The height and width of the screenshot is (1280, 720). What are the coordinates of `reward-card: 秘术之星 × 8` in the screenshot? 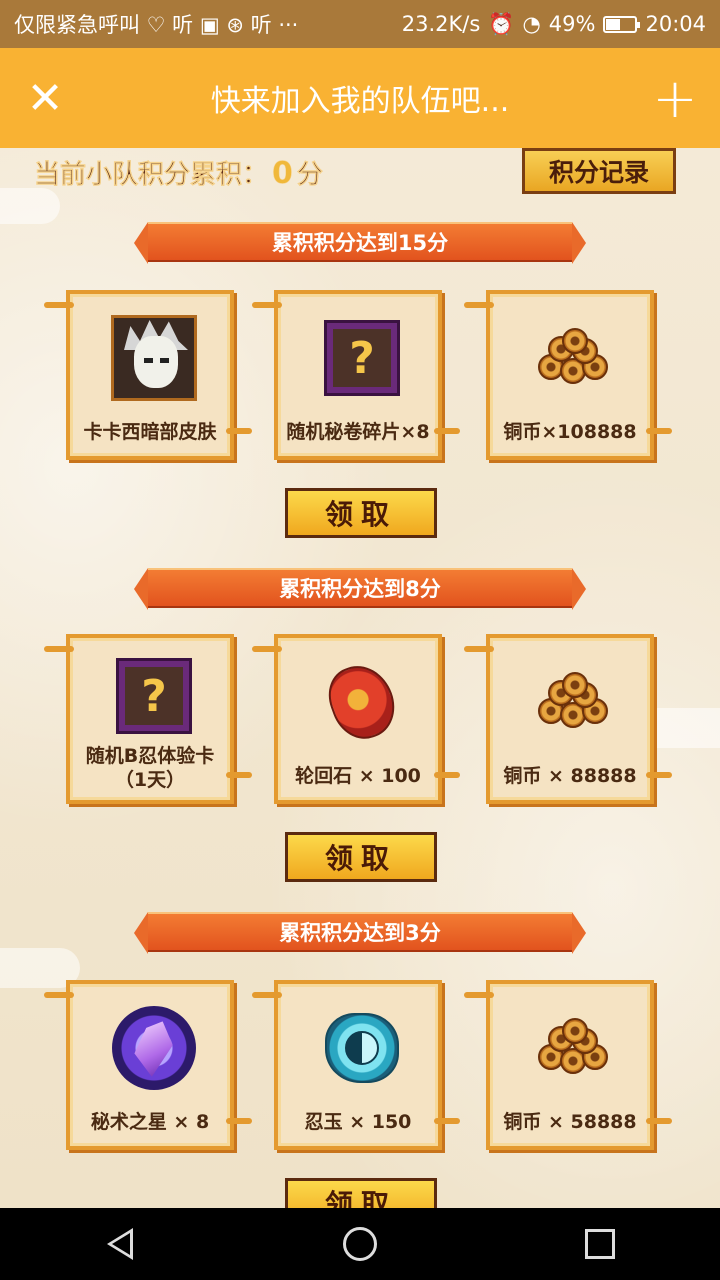 It's located at (148, 1065).